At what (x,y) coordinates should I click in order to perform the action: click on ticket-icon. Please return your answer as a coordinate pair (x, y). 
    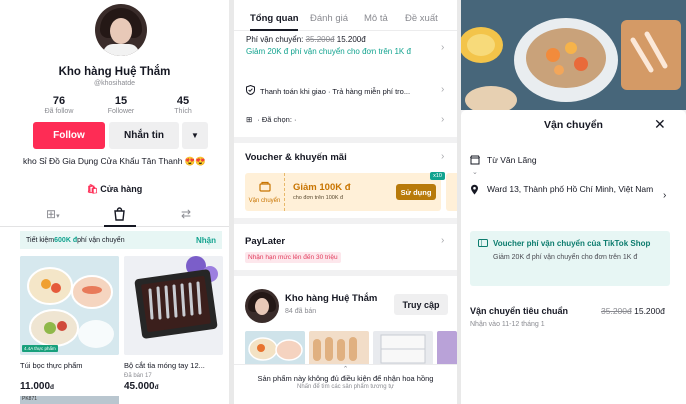
    Looking at the image, I should click on (483, 244).